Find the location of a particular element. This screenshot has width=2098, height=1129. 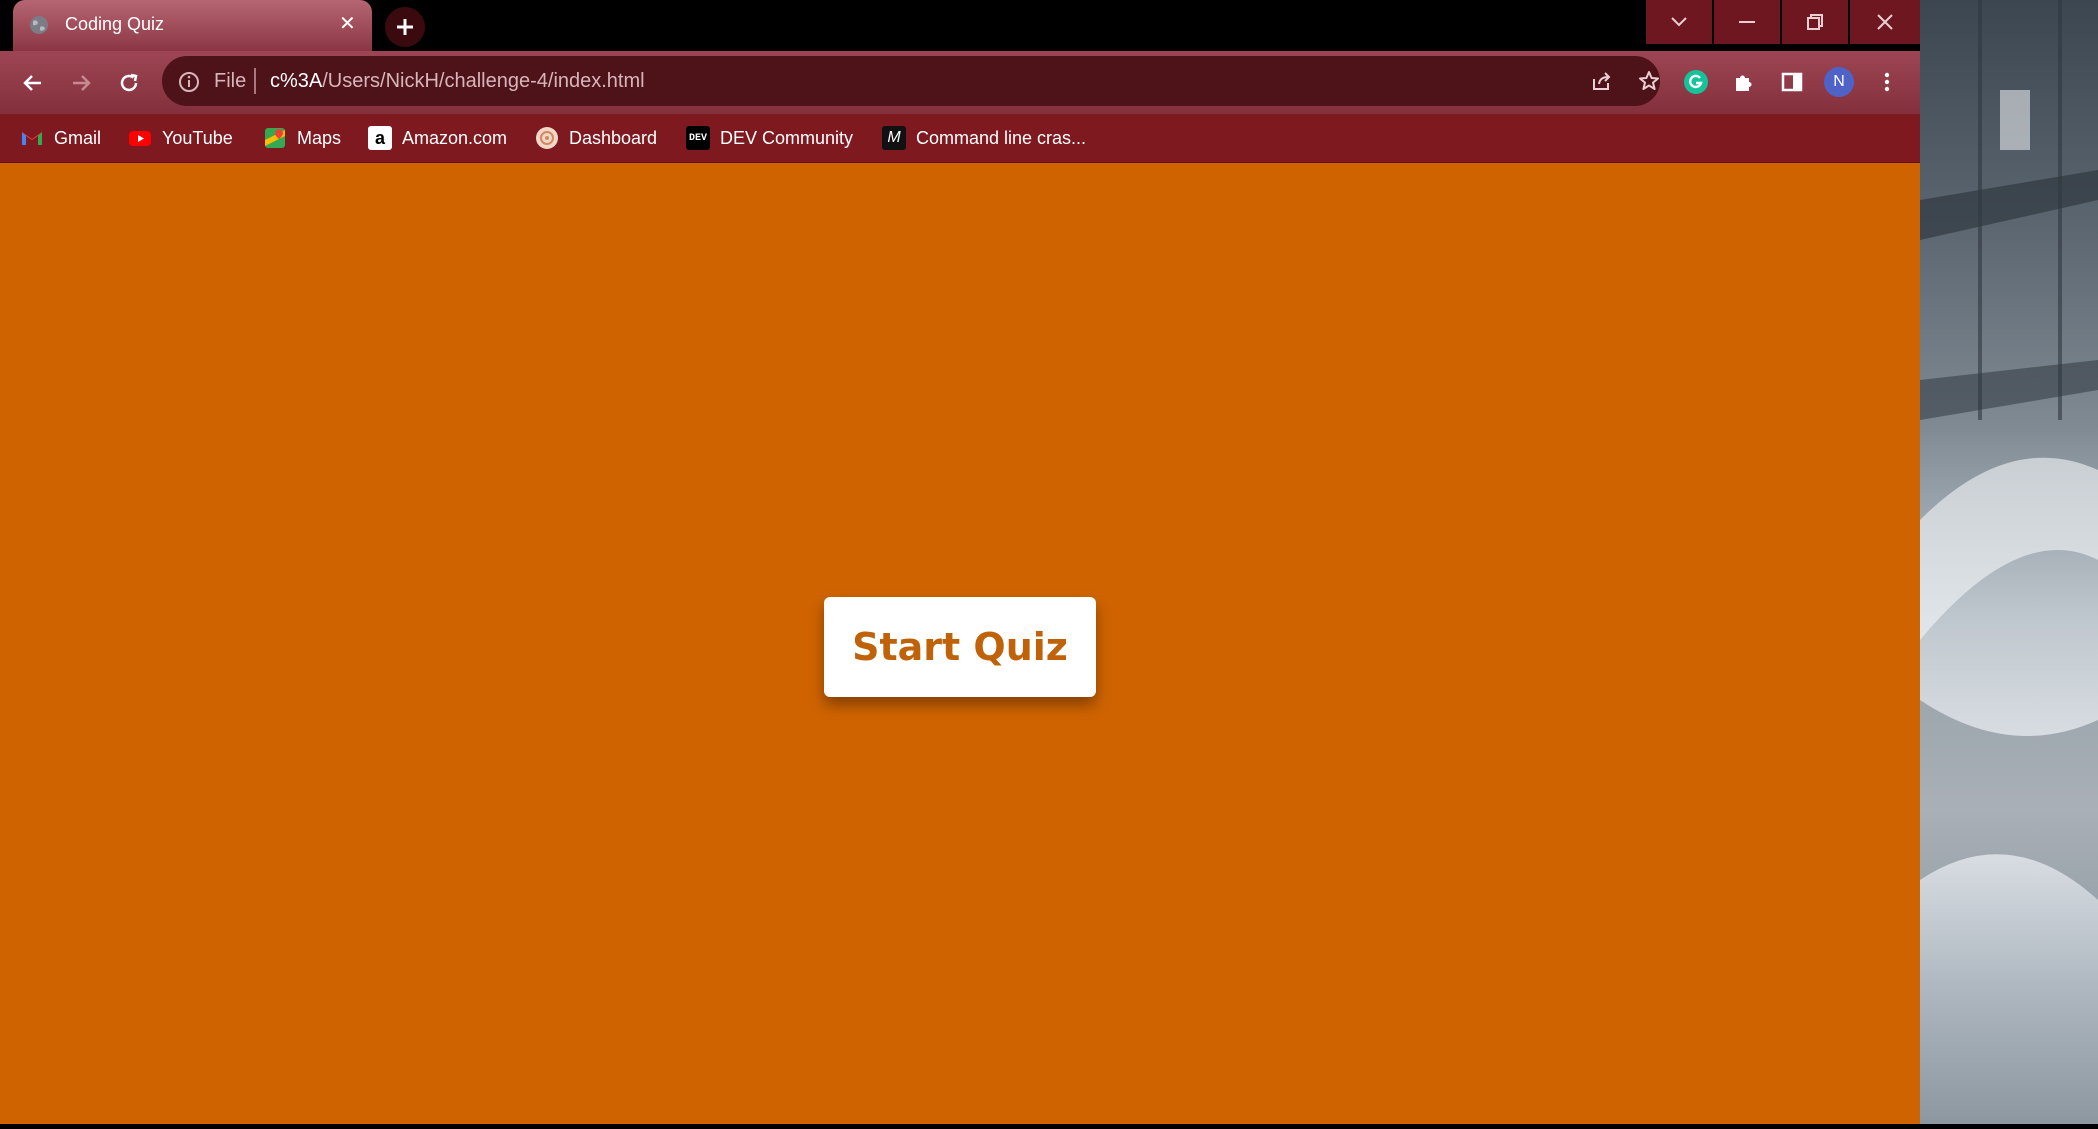

bookmark-star-button is located at coordinates (1649, 81).